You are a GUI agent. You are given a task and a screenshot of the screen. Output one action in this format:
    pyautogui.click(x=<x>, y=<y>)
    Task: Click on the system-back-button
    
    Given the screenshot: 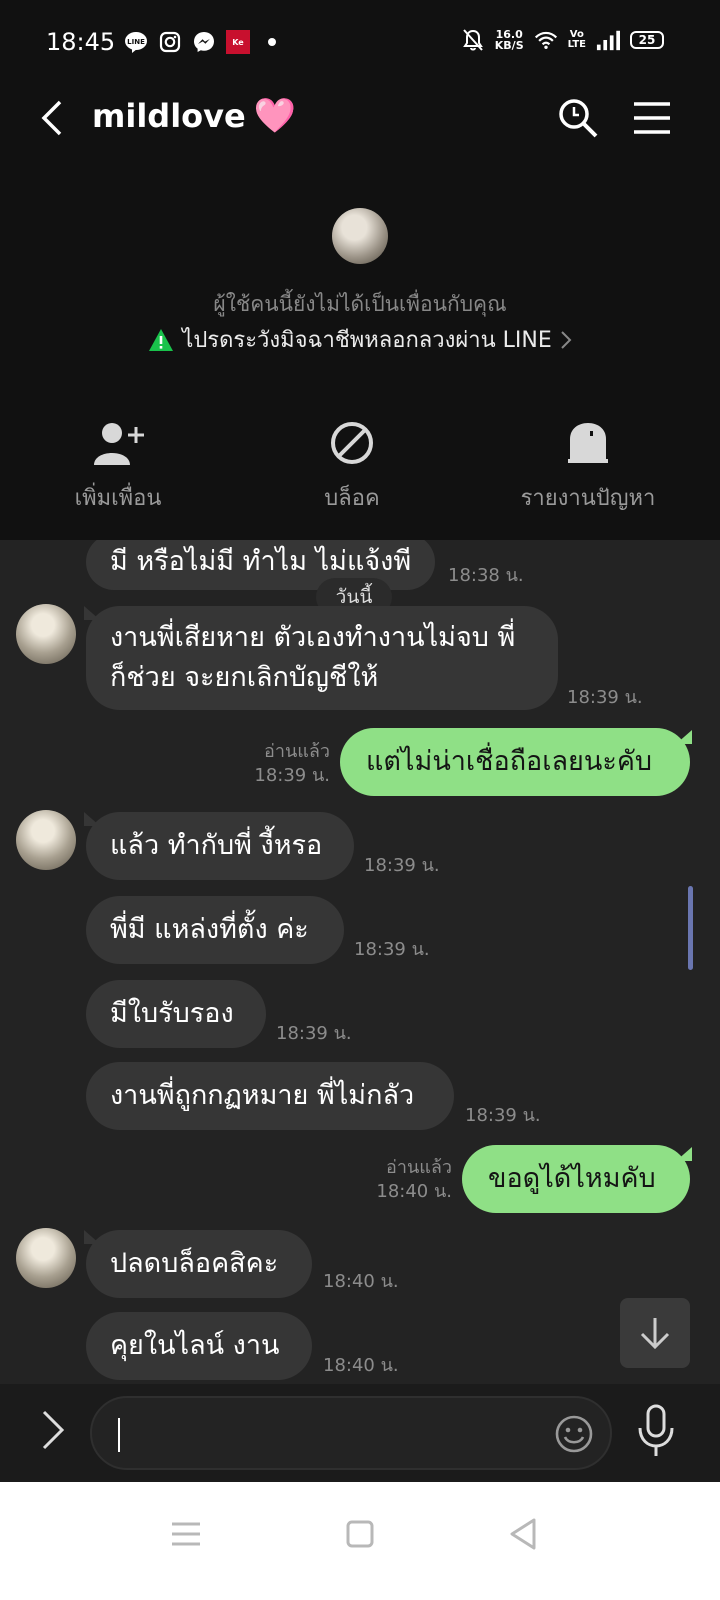 What is the action you would take?
    pyautogui.click(x=524, y=1534)
    